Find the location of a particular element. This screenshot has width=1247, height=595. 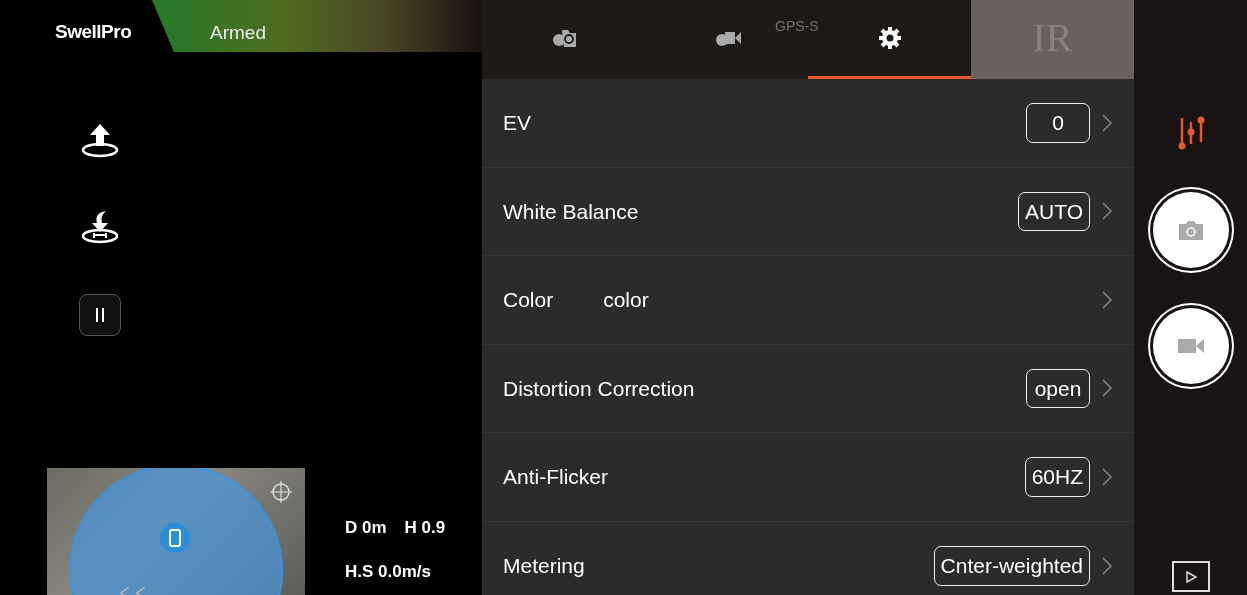

setting-value: Cnter-weighted is located at coordinates (1011, 566).